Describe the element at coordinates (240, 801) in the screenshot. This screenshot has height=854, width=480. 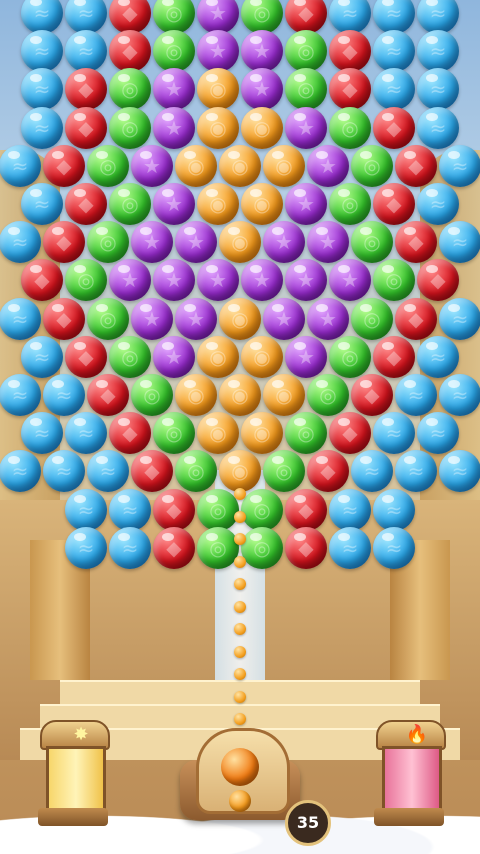
I see `next-bubble` at that location.